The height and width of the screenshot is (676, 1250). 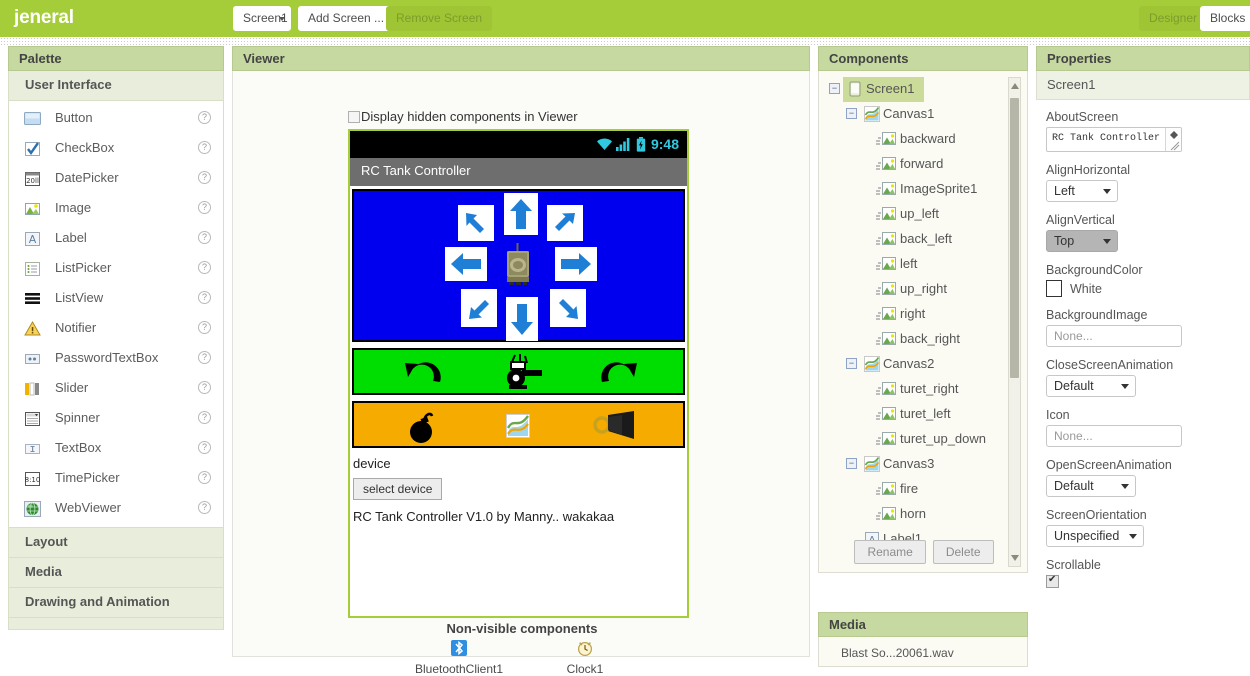 What do you see at coordinates (911, 514) in the screenshot?
I see `tree-item-horn: horn` at bounding box center [911, 514].